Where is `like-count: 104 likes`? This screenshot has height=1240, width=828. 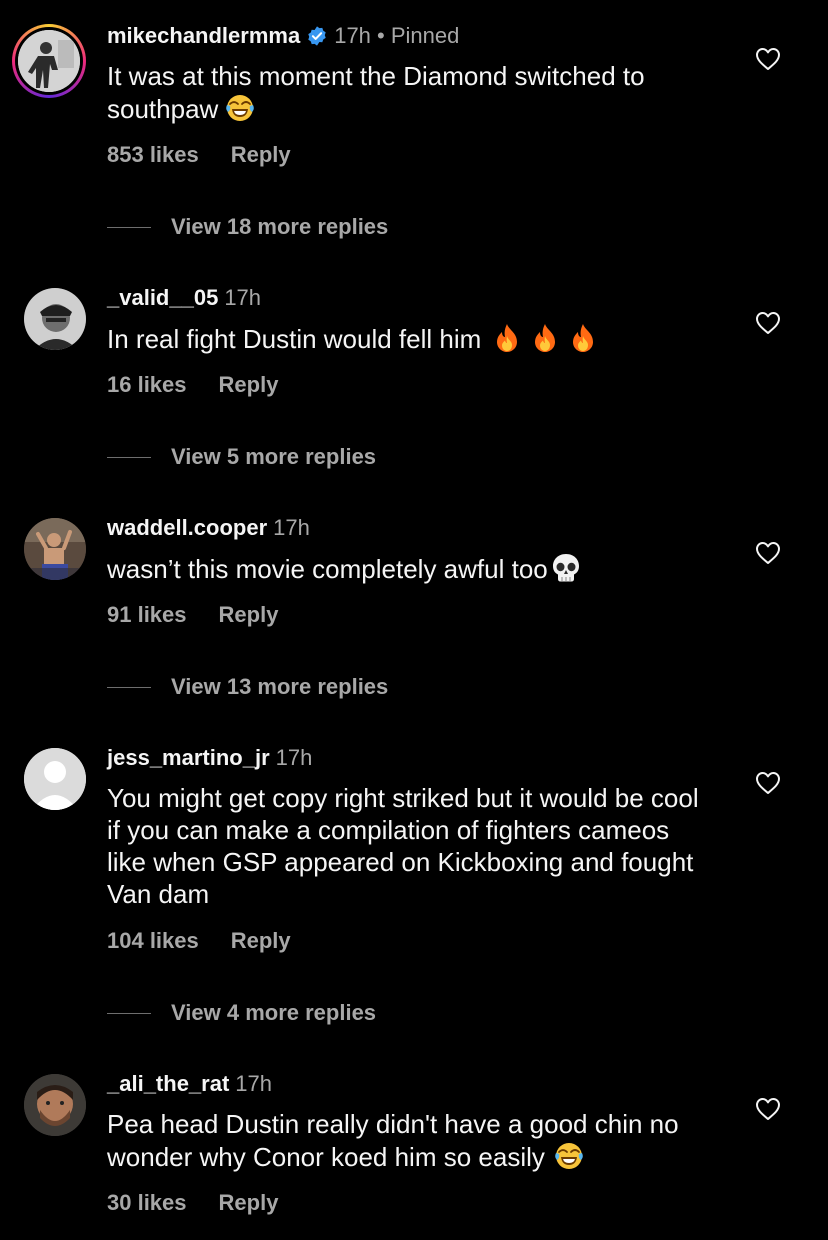
like-count: 104 likes is located at coordinates (153, 940).